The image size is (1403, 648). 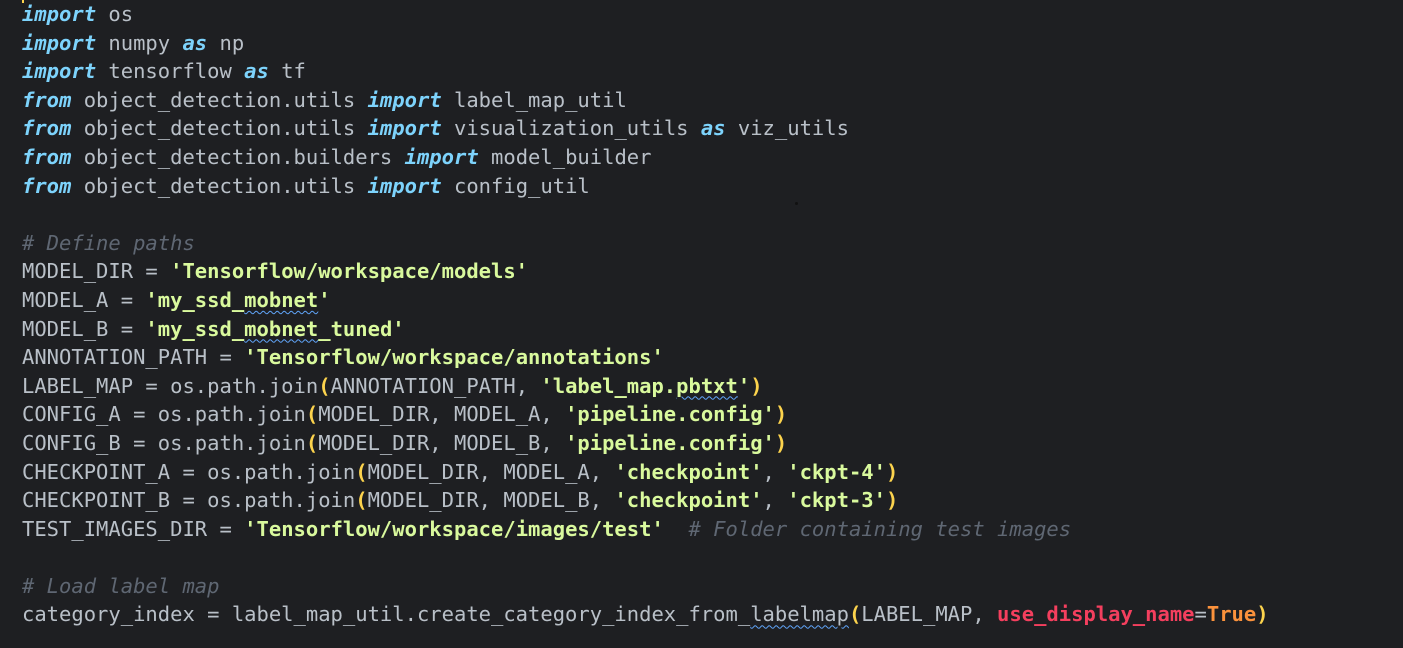 What do you see at coordinates (96, 271) in the screenshot?
I see `identifier-token: MODEL_DIR =` at bounding box center [96, 271].